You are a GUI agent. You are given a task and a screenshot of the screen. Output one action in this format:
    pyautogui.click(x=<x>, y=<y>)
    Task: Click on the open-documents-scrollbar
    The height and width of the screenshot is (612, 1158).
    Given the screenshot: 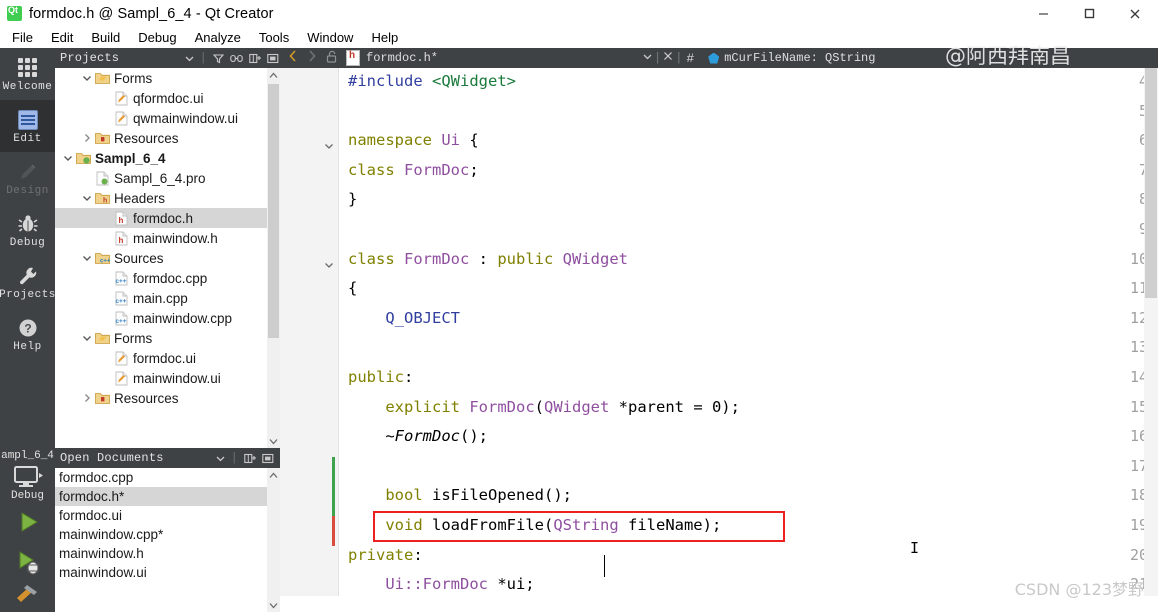 What is the action you would take?
    pyautogui.click(x=273, y=540)
    